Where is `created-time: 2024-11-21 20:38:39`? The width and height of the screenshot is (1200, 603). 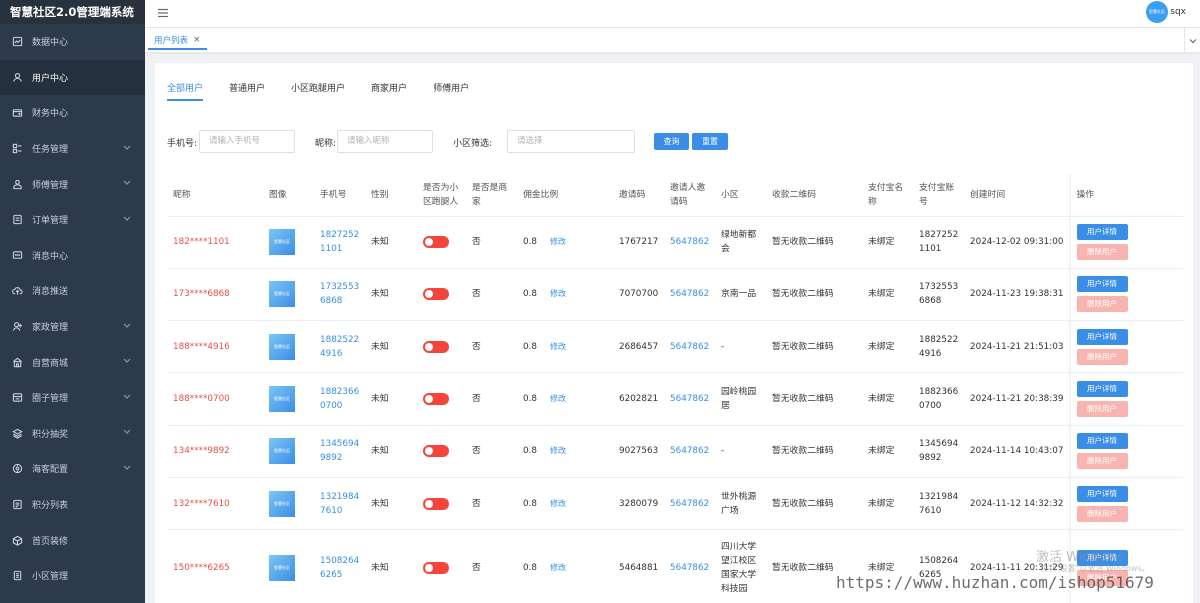 created-time: 2024-11-21 20:38:39 is located at coordinates (1017, 399).